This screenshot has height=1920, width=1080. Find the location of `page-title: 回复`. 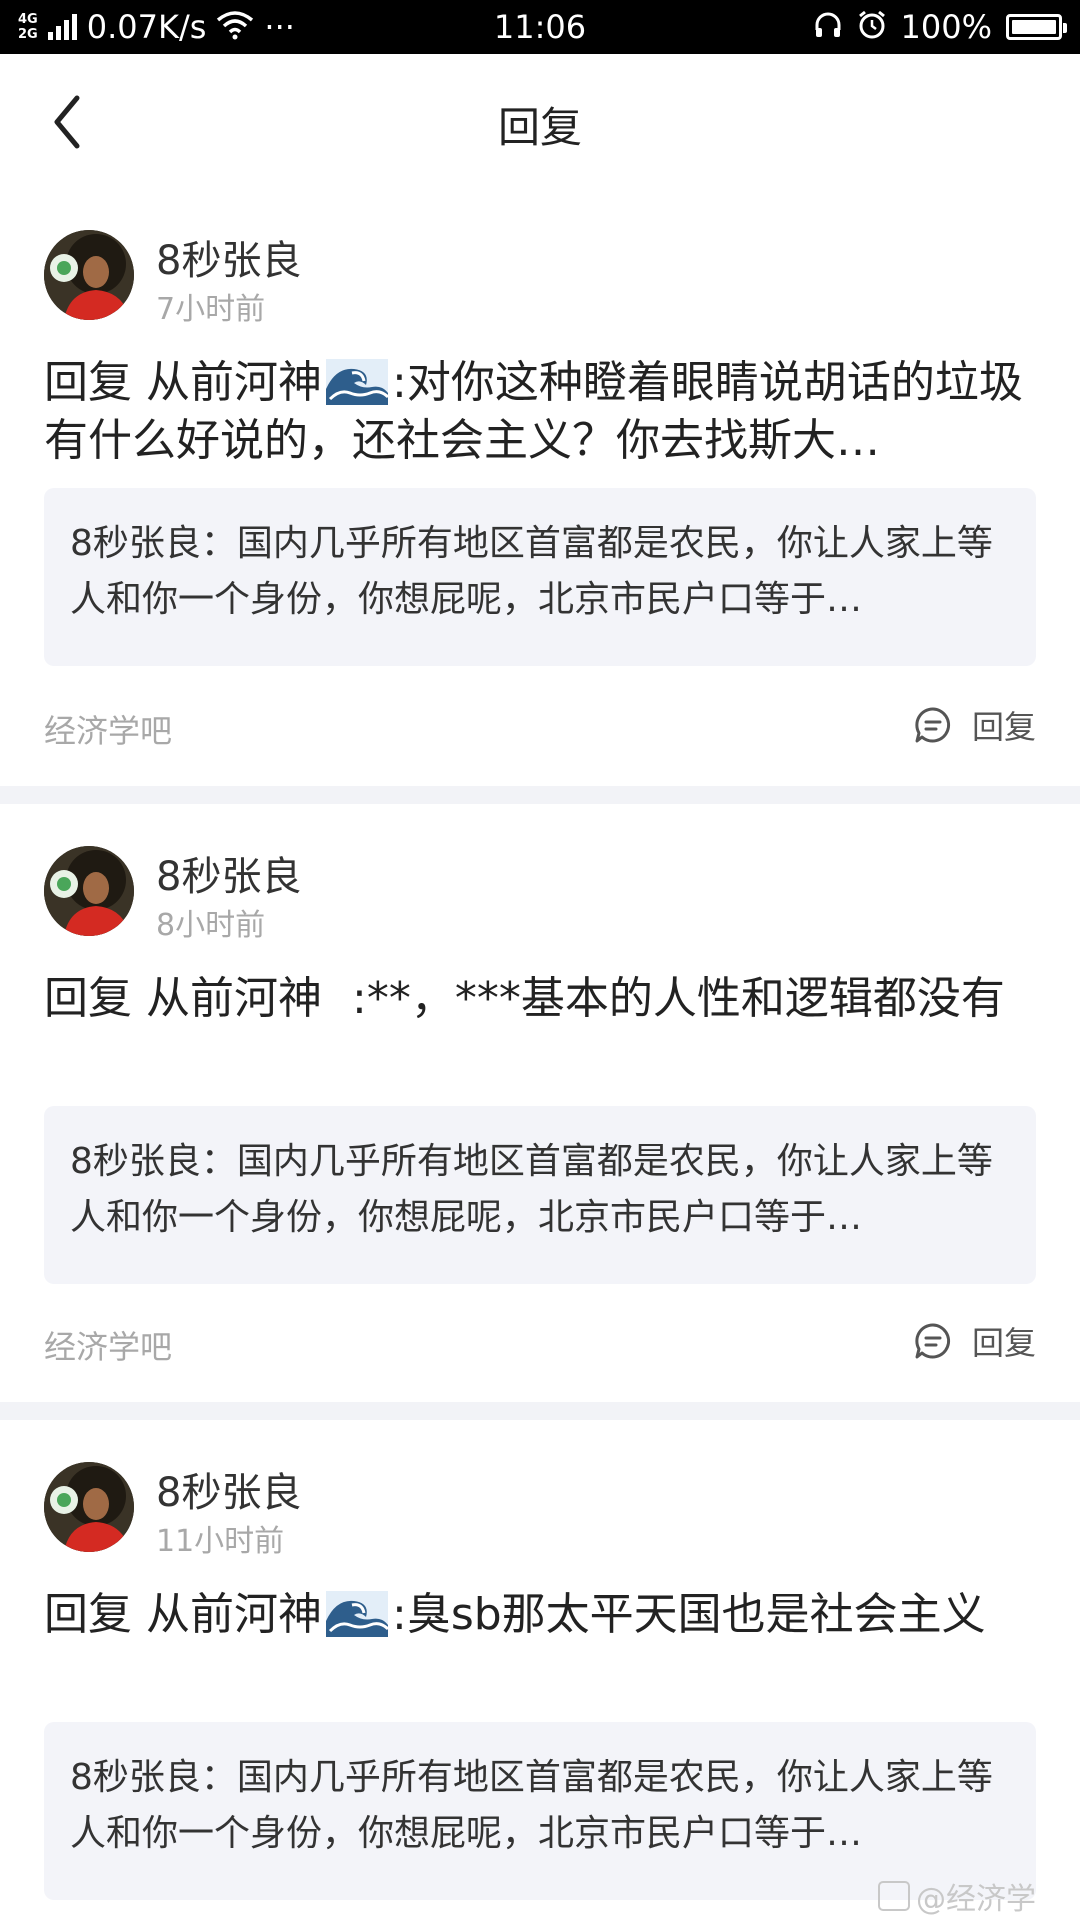

page-title: 回复 is located at coordinates (539, 127).